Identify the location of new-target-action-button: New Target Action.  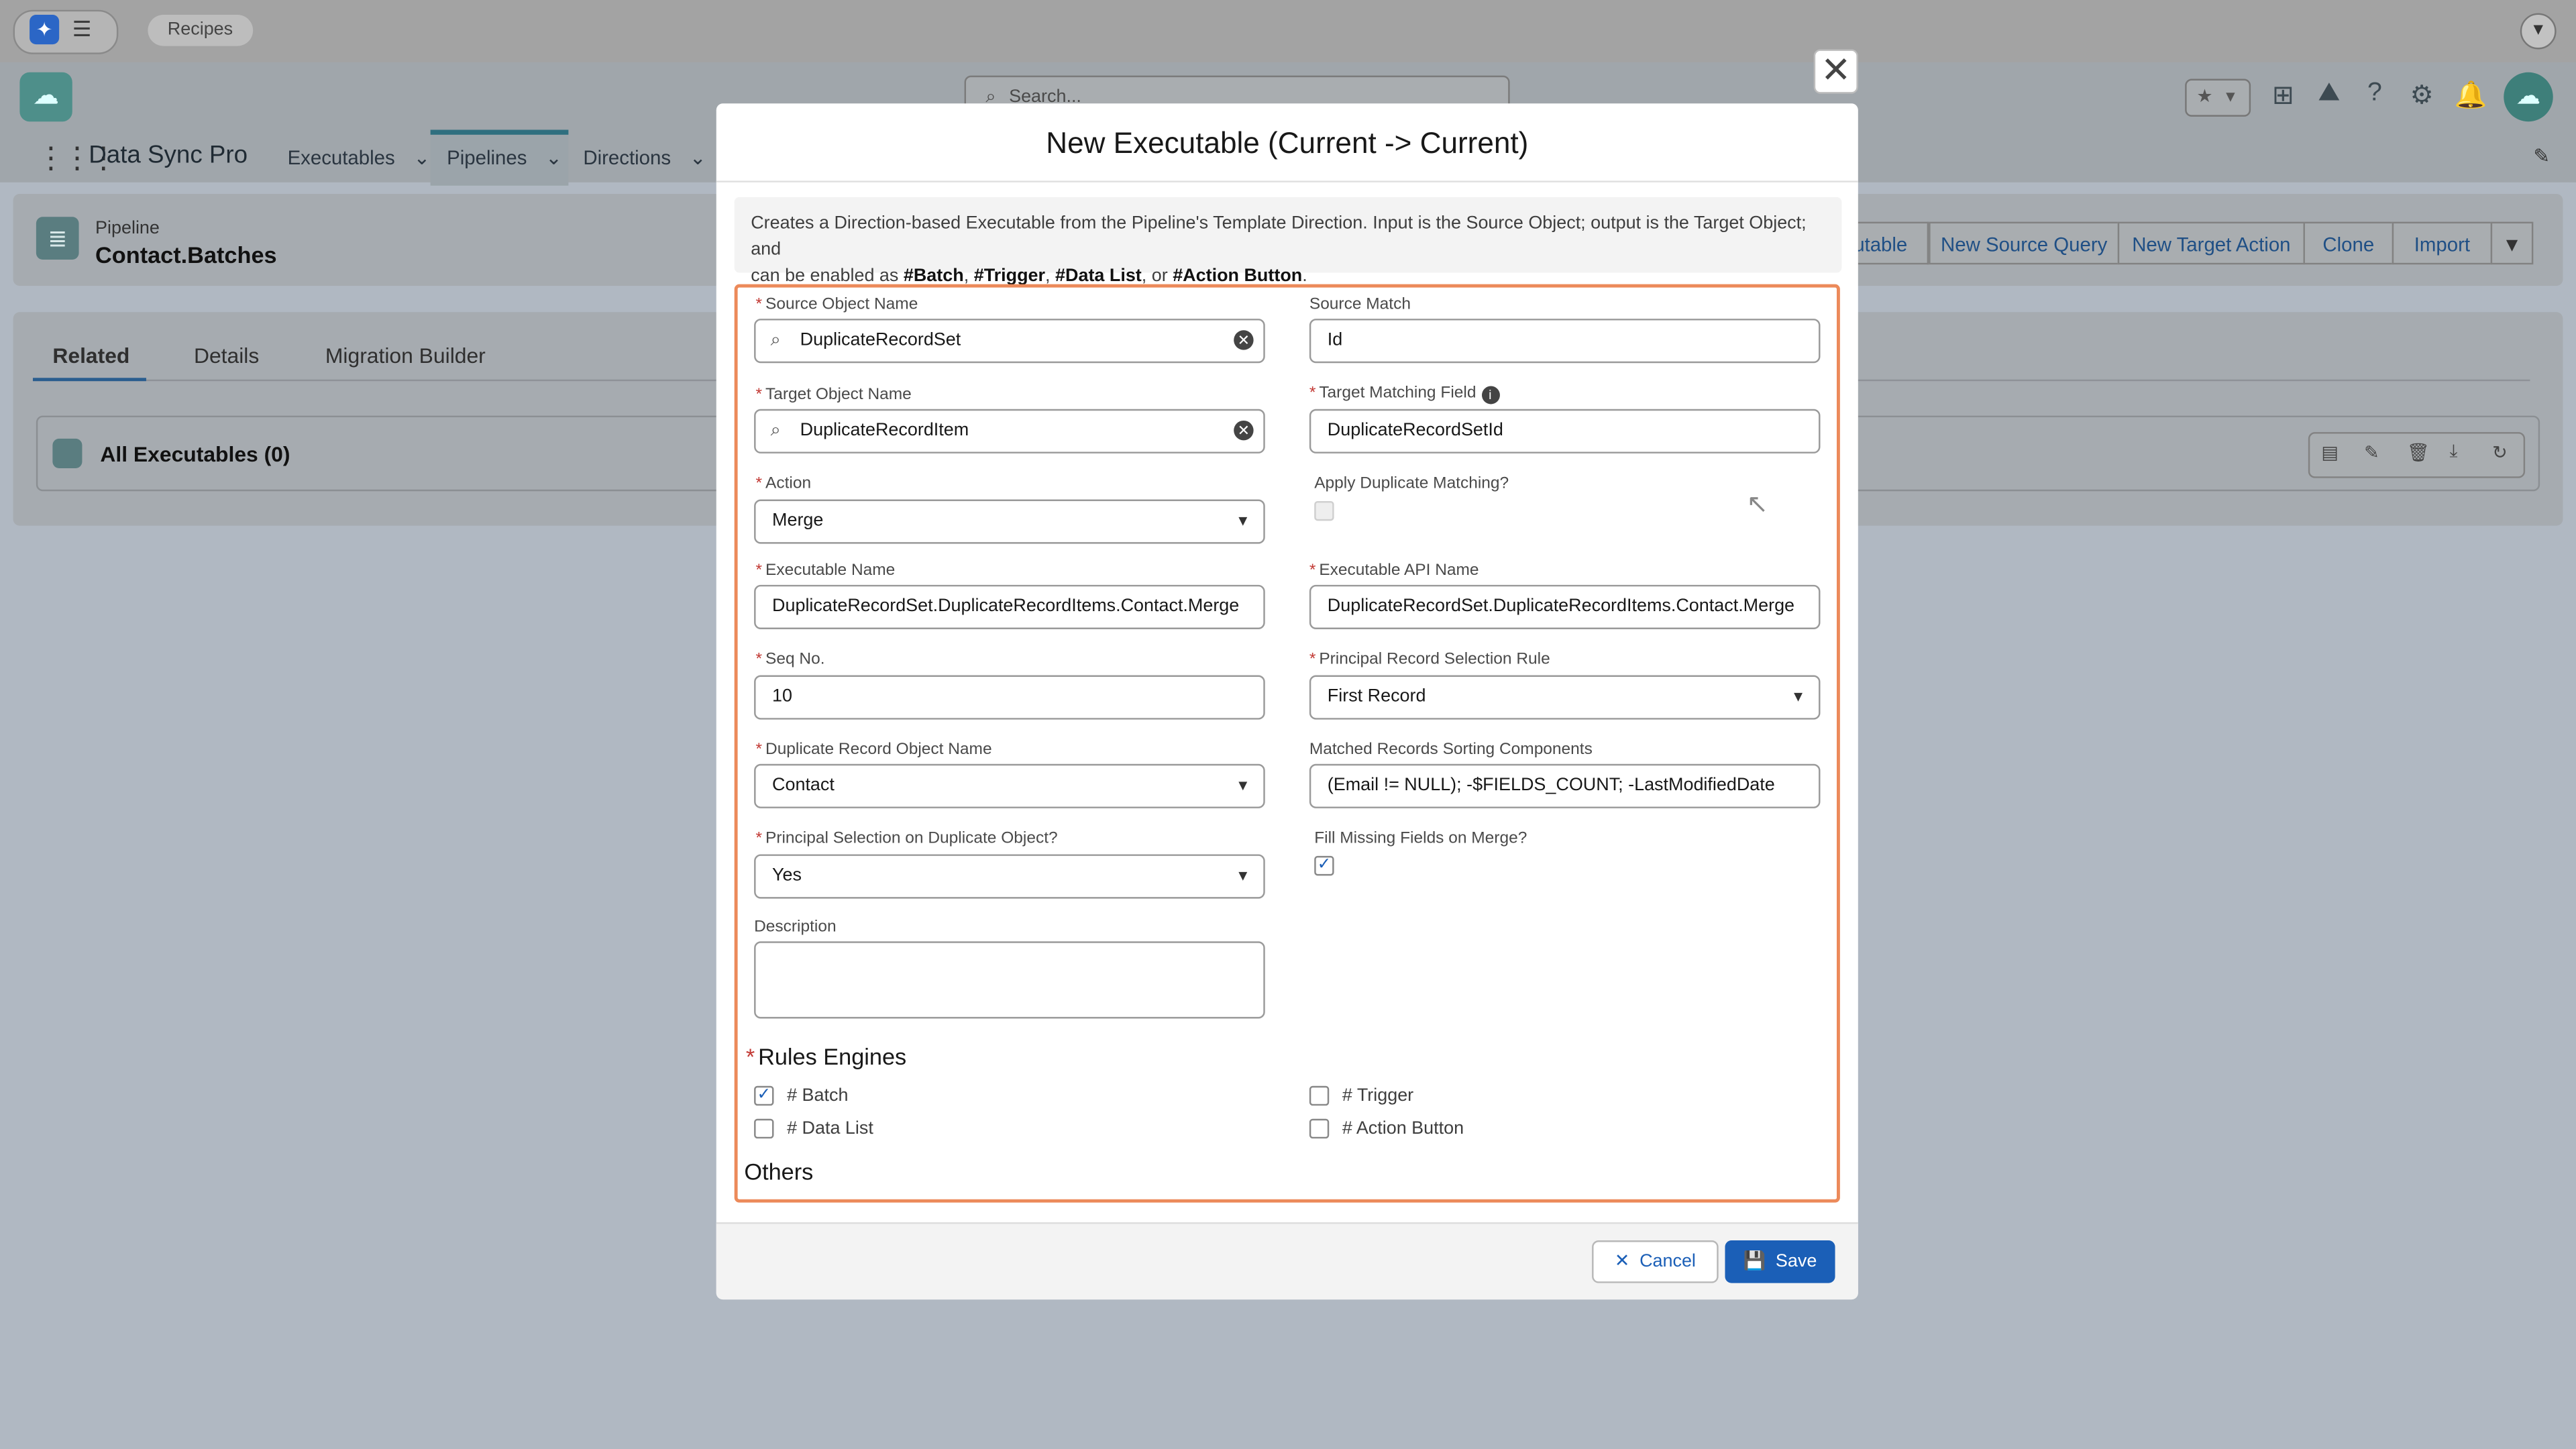
(2211, 243).